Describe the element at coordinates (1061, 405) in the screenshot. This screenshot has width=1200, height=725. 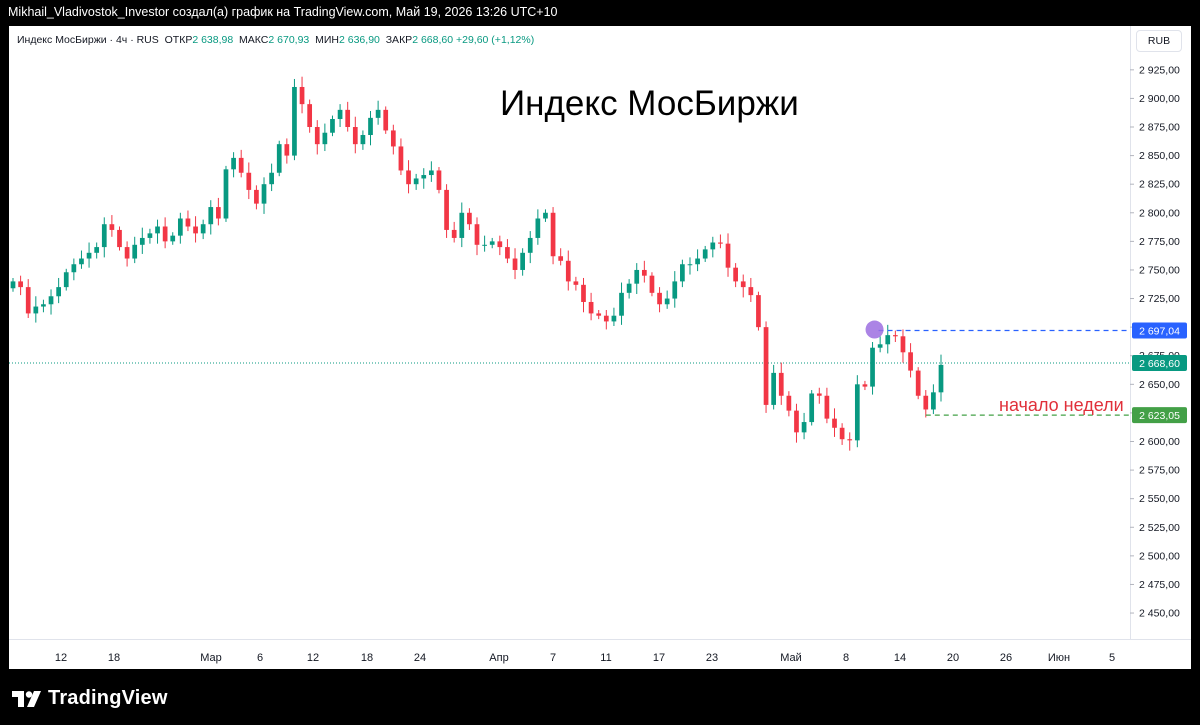
I see `week-start-annotation: начало недели` at that location.